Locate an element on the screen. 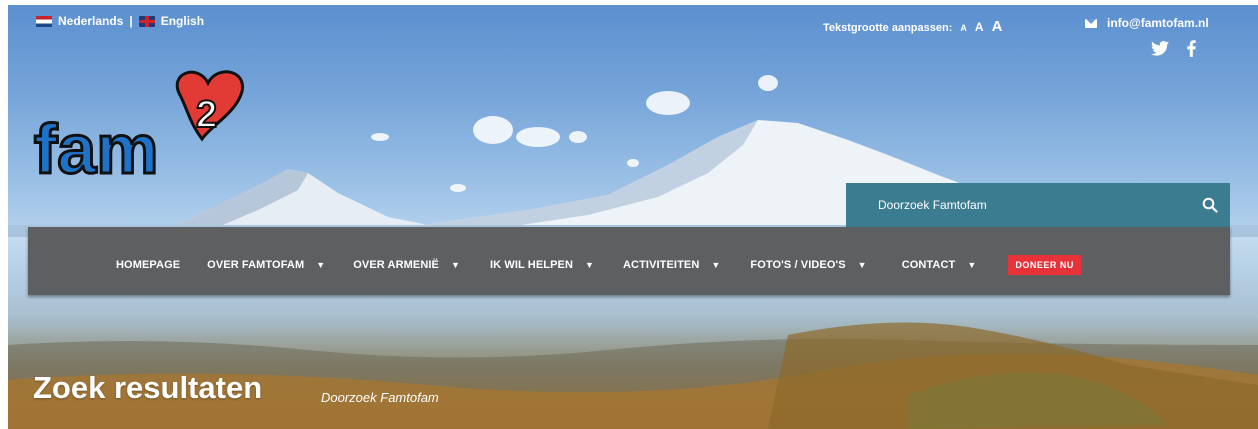  nav-item-over-famtofam: OVER FAMTOFAM ▼ is located at coordinates (266, 265).